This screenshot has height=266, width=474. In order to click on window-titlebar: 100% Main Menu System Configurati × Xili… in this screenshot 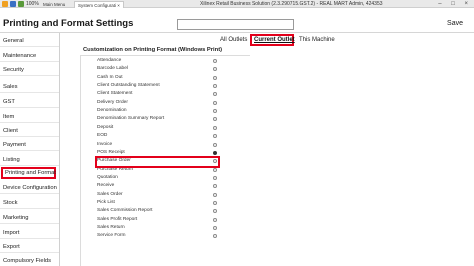, I will do `click(237, 4)`.